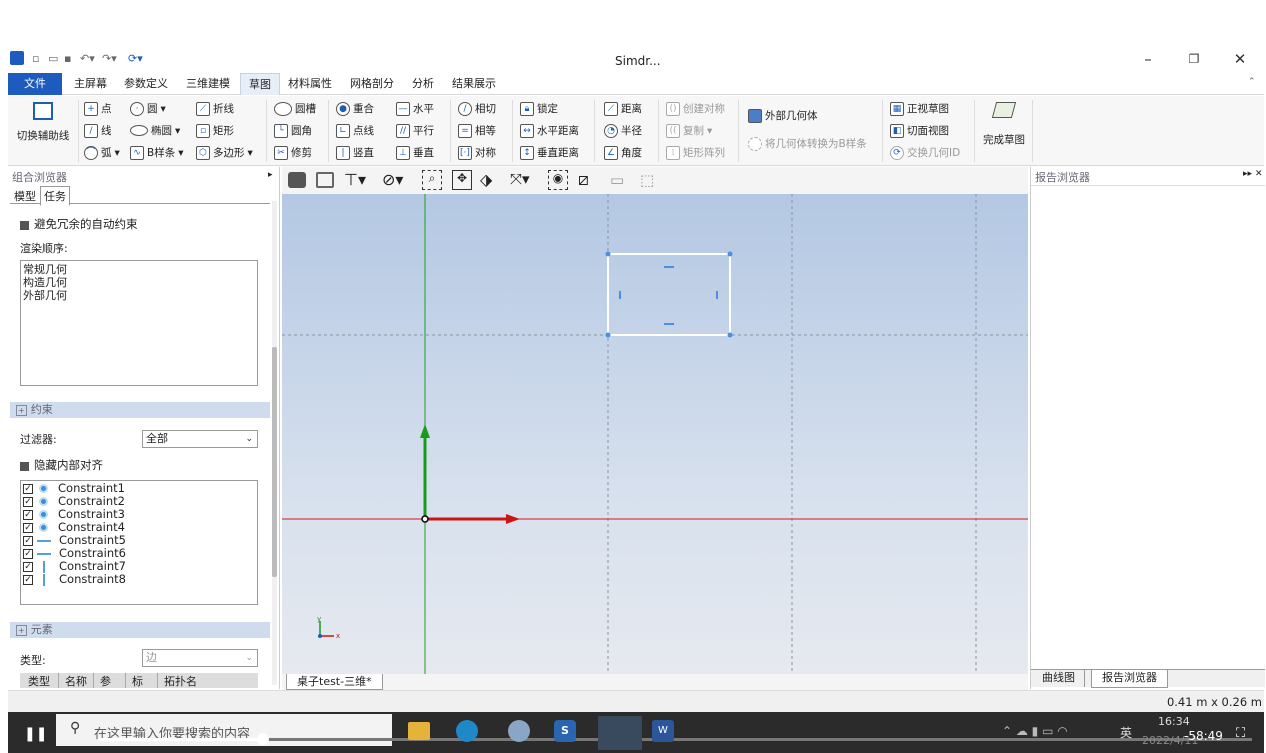  Describe the element at coordinates (415, 152) in the screenshot. I see `perpendicular-button: ⊥ 垂直` at that location.